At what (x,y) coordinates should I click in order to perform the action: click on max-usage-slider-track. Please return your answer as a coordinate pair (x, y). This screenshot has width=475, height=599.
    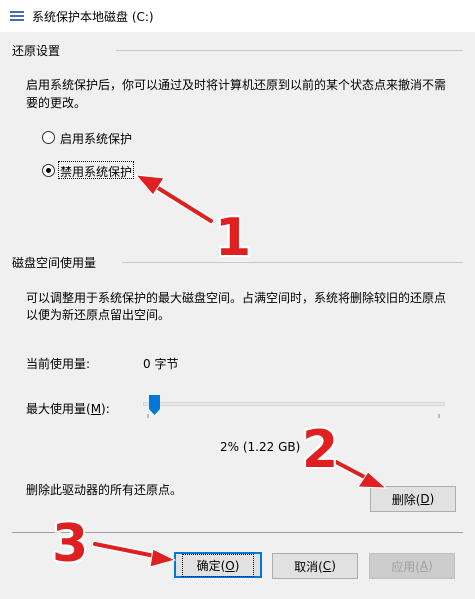
    Looking at the image, I should click on (294, 404).